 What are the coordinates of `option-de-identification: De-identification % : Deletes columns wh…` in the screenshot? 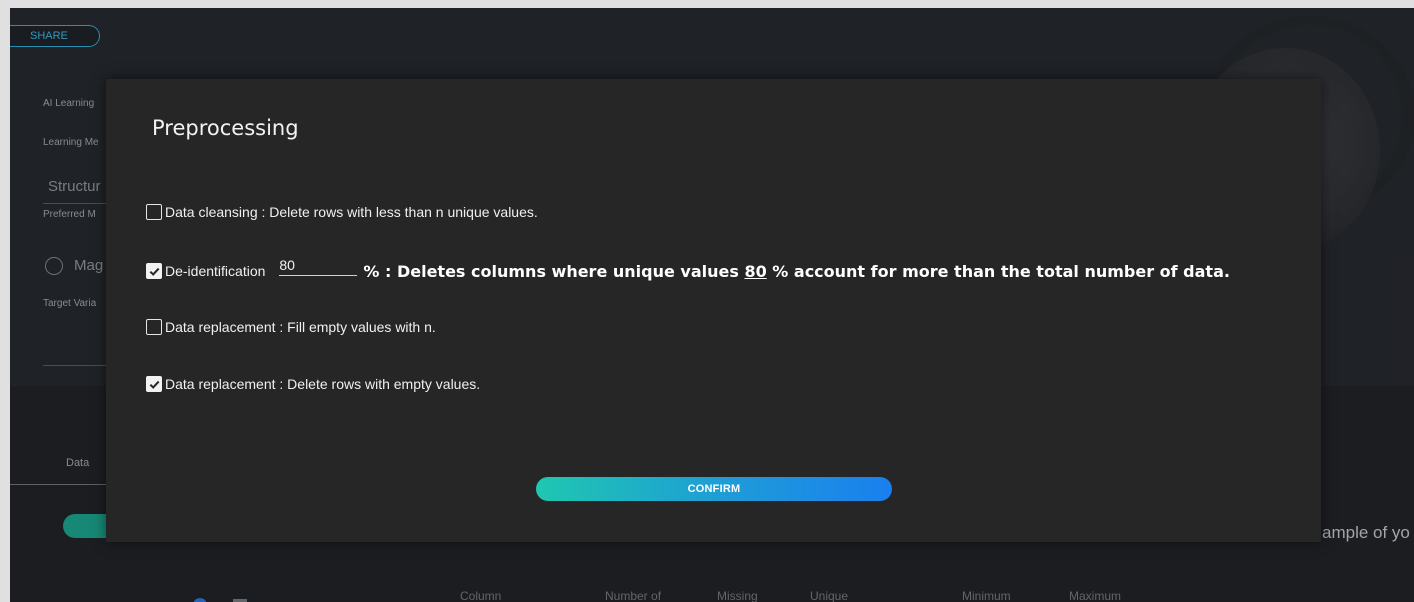 It's located at (688, 268).